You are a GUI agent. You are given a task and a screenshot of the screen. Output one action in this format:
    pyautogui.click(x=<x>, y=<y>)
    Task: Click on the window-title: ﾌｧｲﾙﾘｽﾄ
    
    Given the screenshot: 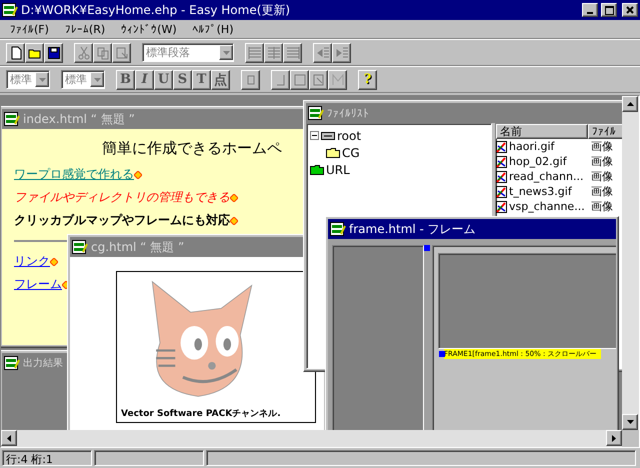 What is the action you would take?
    pyautogui.click(x=348, y=113)
    